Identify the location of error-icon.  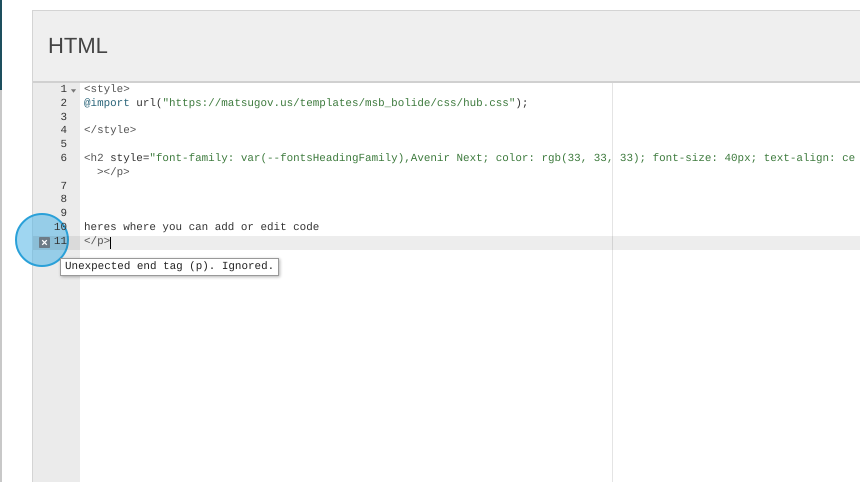
(44, 242).